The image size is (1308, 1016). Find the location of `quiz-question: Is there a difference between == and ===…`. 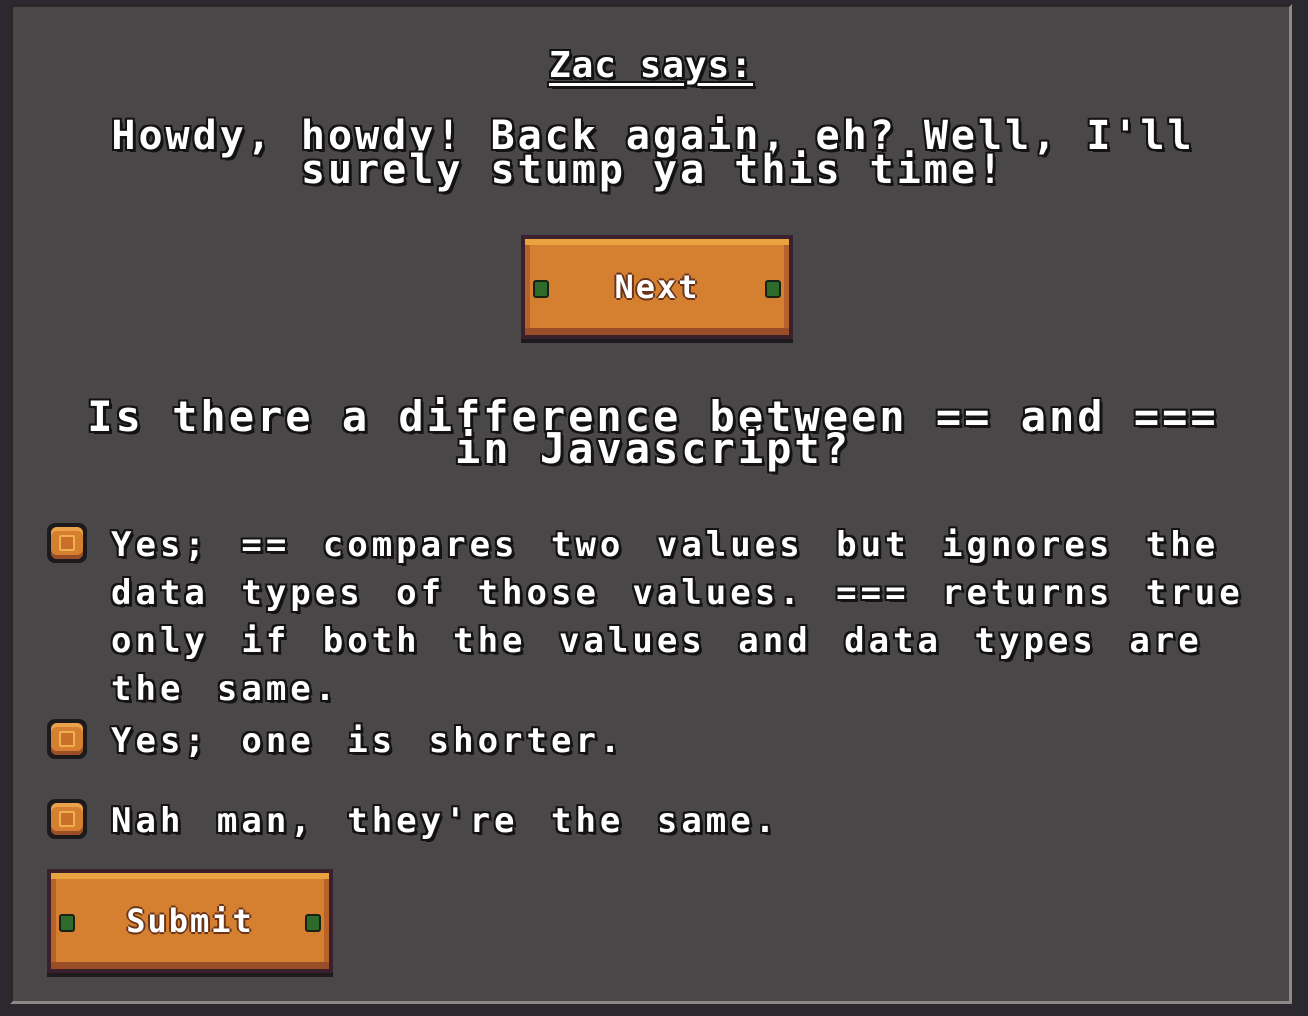

quiz-question: Is there a difference between == and ===… is located at coordinates (653, 432).